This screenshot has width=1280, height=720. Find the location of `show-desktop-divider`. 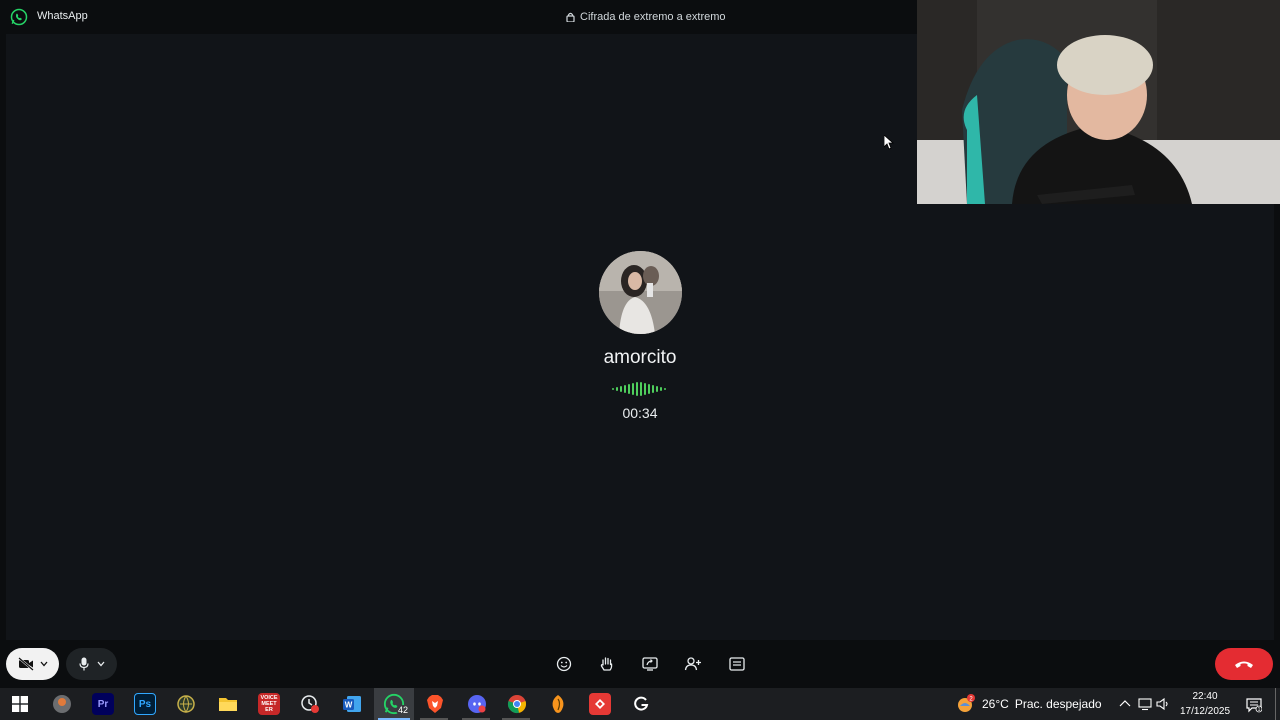

show-desktop-divider is located at coordinates (1275, 704).